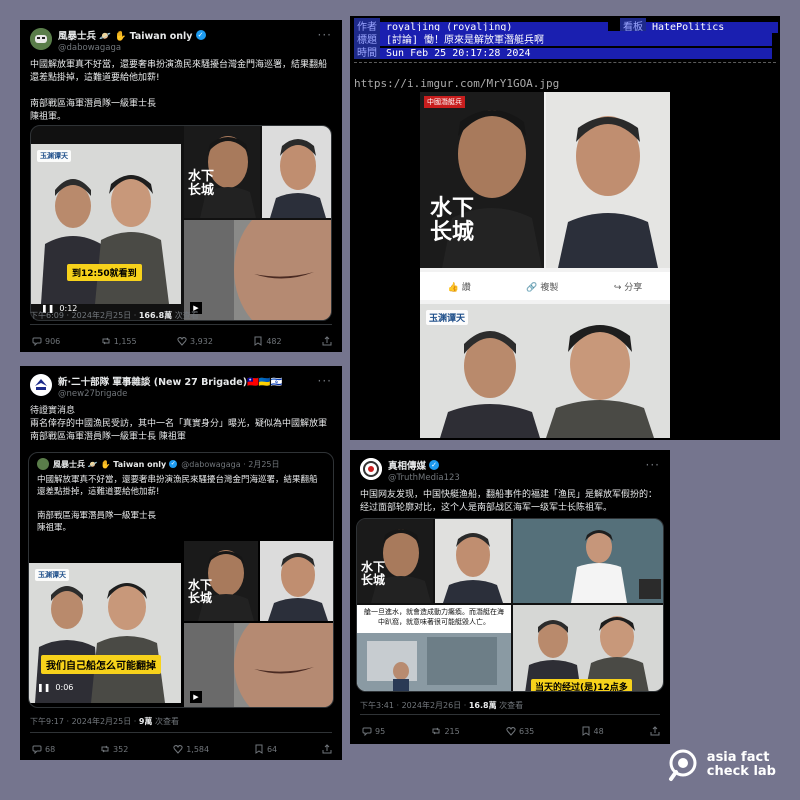 This screenshot has height=800, width=800. What do you see at coordinates (482, 180) in the screenshot?
I see `ptt-image-portrait: 中國潛艇兵 水下 长城` at bounding box center [482, 180].